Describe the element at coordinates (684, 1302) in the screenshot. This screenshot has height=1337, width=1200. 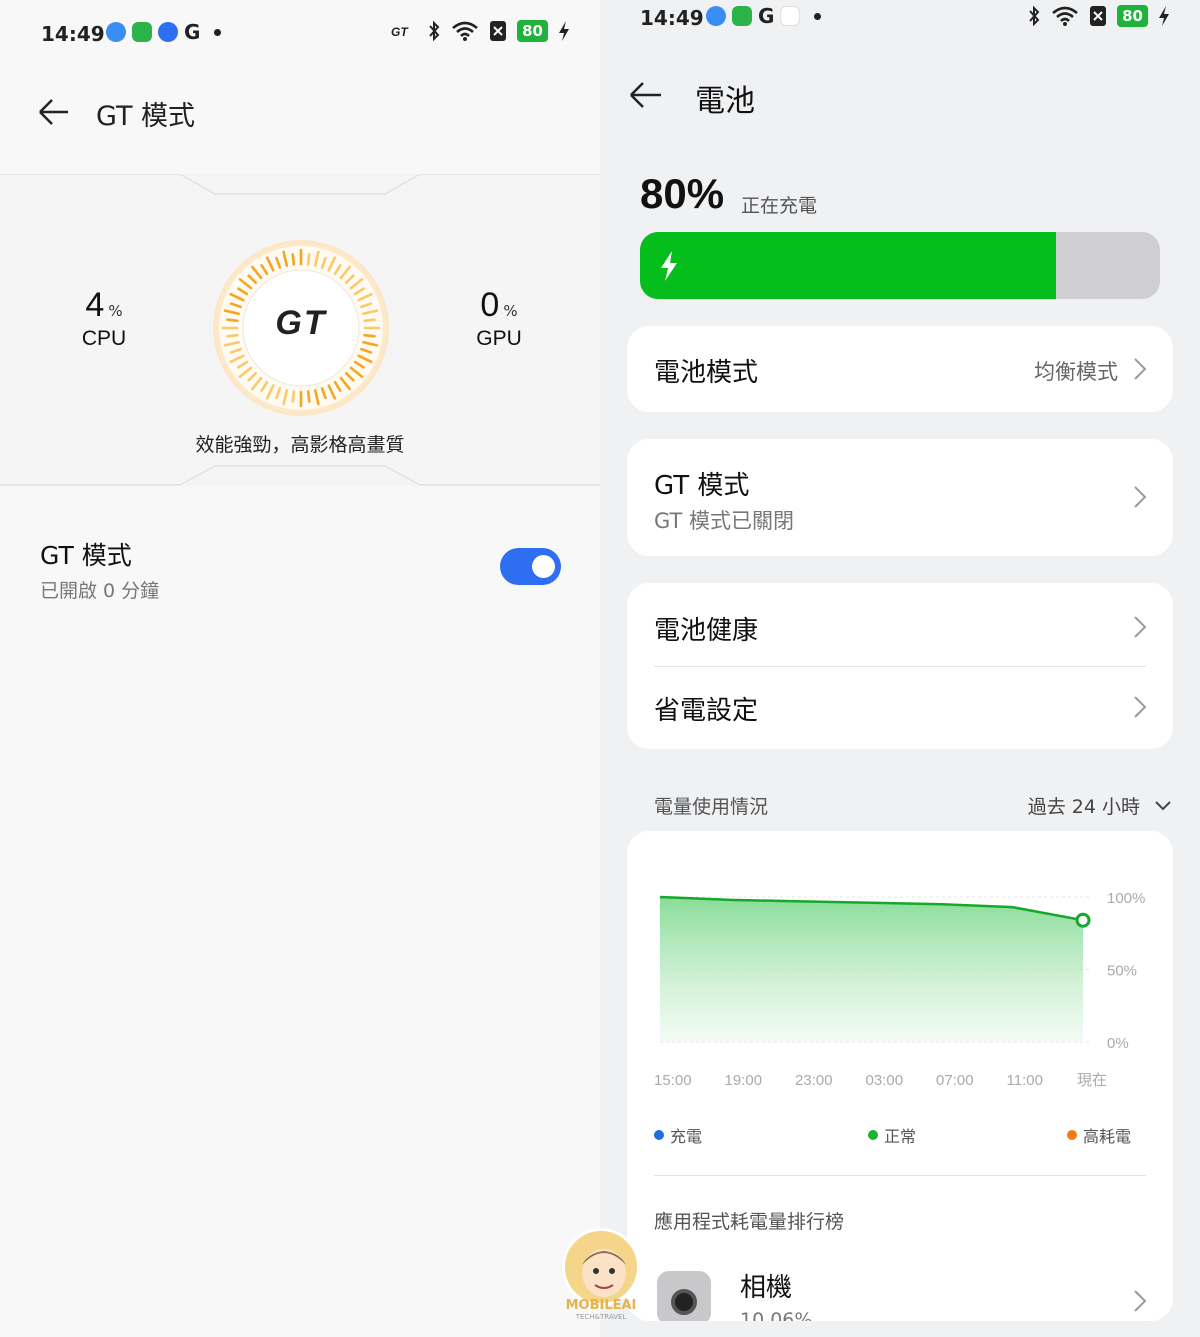
I see `camera-lens` at that location.